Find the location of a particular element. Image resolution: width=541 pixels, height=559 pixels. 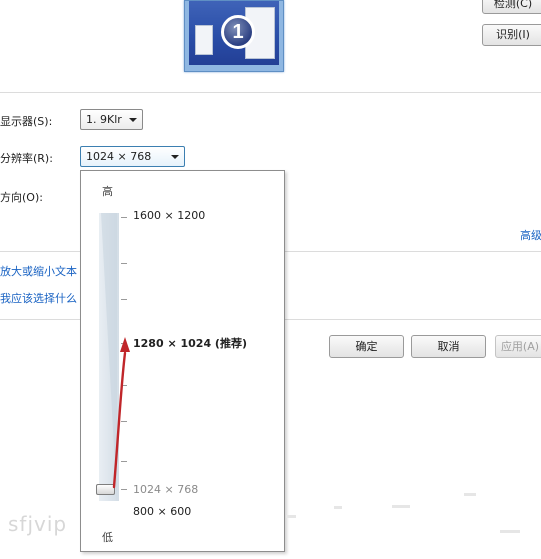

enlarge-text-link: 放大或缩小文本 is located at coordinates (38, 271).